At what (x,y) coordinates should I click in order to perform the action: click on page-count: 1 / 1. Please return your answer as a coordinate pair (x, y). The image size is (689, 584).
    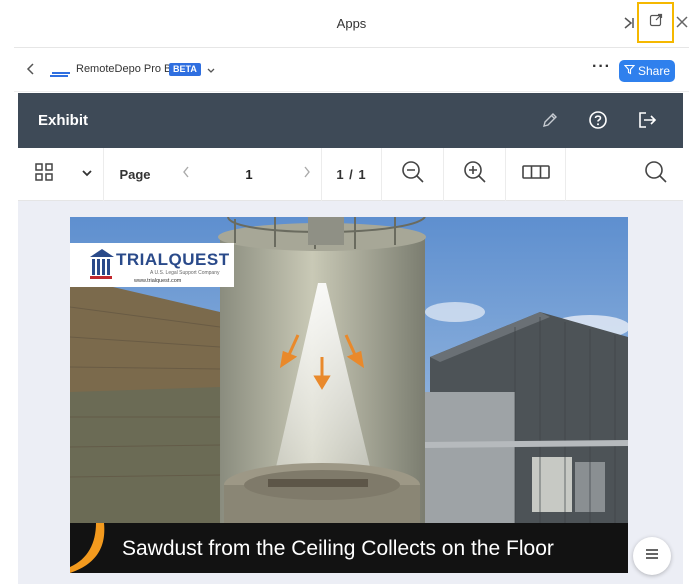
    Looking at the image, I should click on (351, 174).